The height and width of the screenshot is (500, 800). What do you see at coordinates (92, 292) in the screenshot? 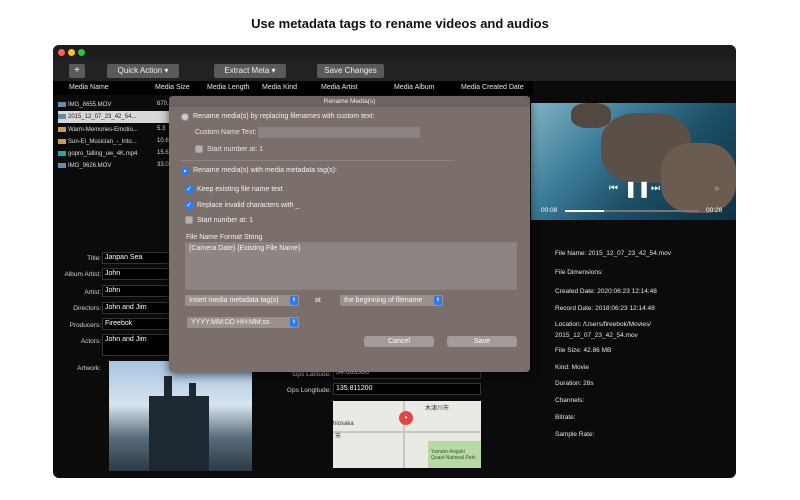
I see `artist-label: Artist:` at bounding box center [92, 292].